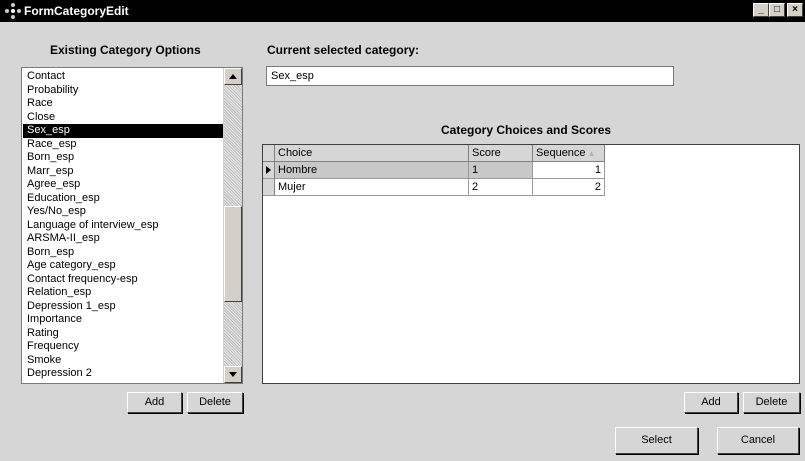  I want to click on current-category-field: Sex_esp, so click(470, 76).